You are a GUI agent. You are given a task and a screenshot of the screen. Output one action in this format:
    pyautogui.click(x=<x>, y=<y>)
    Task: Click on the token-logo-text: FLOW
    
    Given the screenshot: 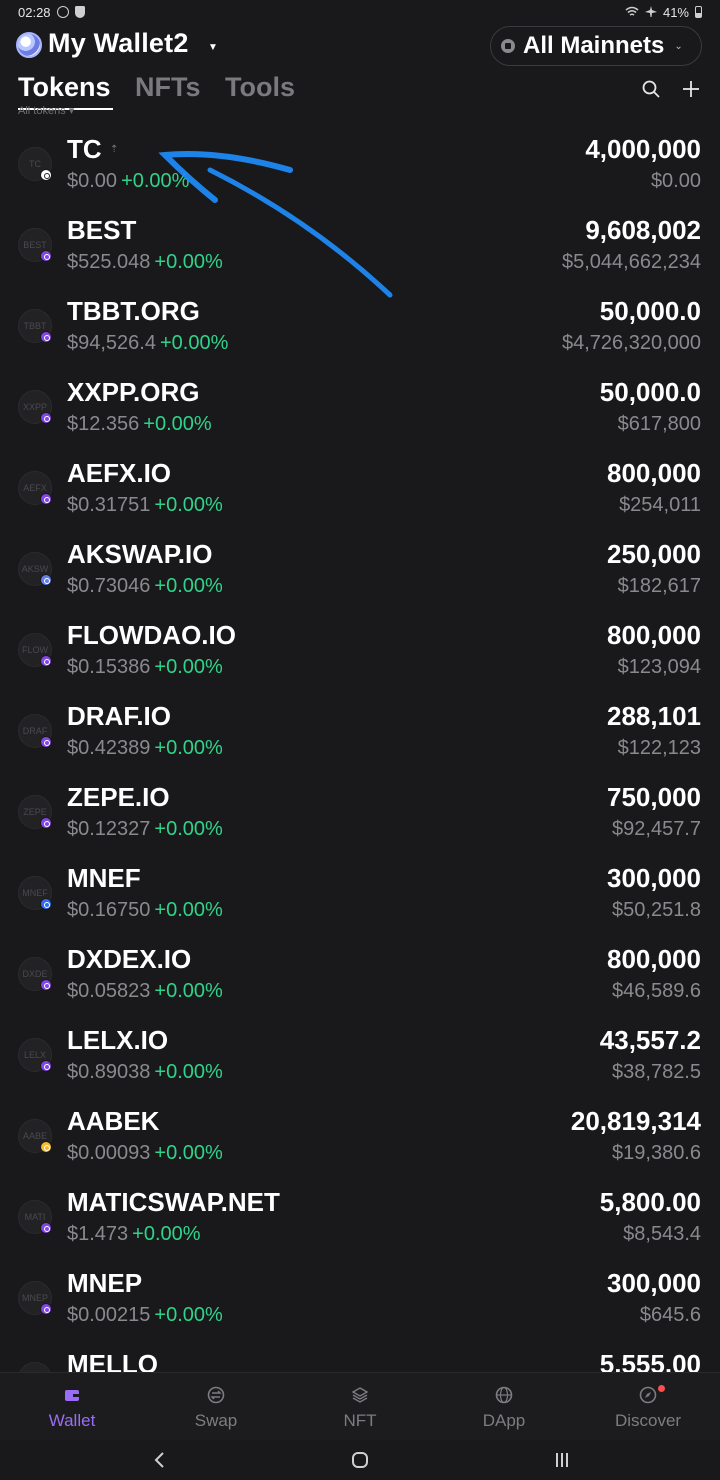 What is the action you would take?
    pyautogui.click(x=35, y=650)
    